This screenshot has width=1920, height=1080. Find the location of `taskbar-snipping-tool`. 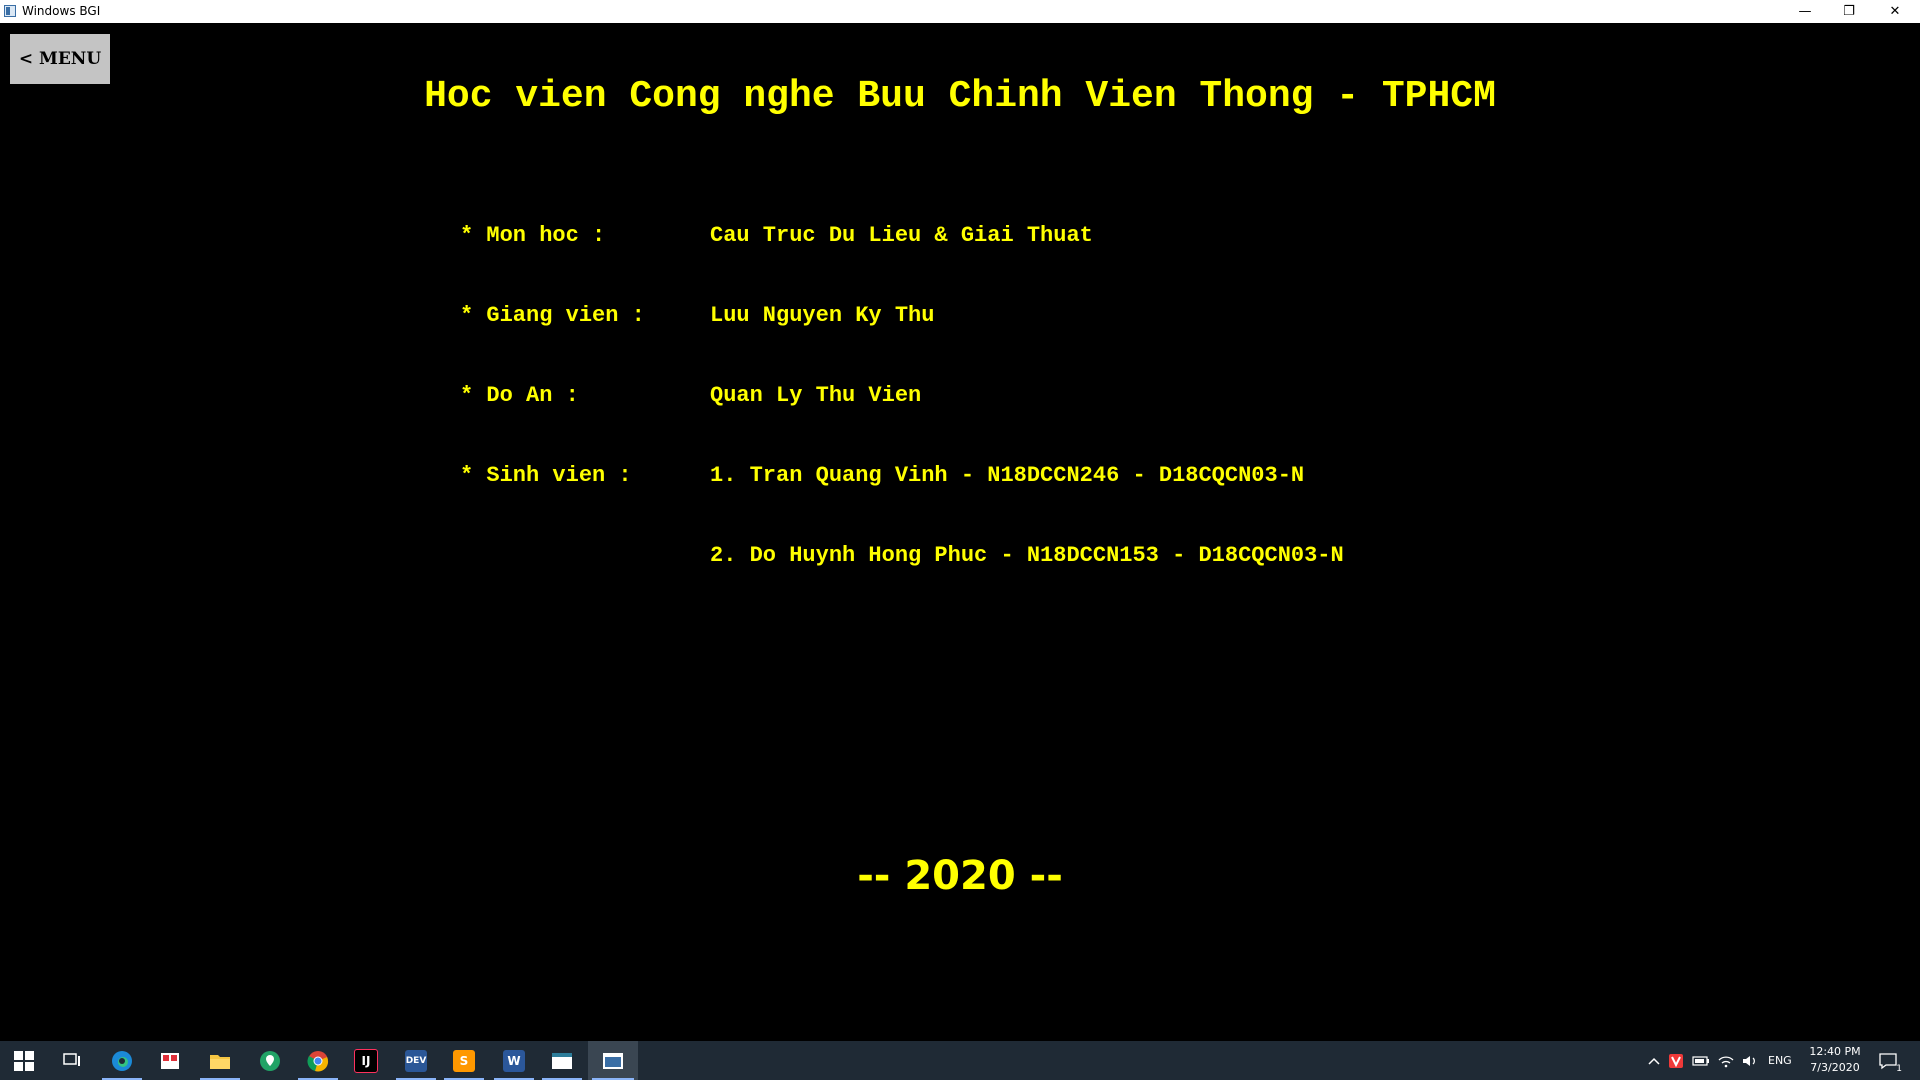

taskbar-snipping-tool is located at coordinates (170, 1060).